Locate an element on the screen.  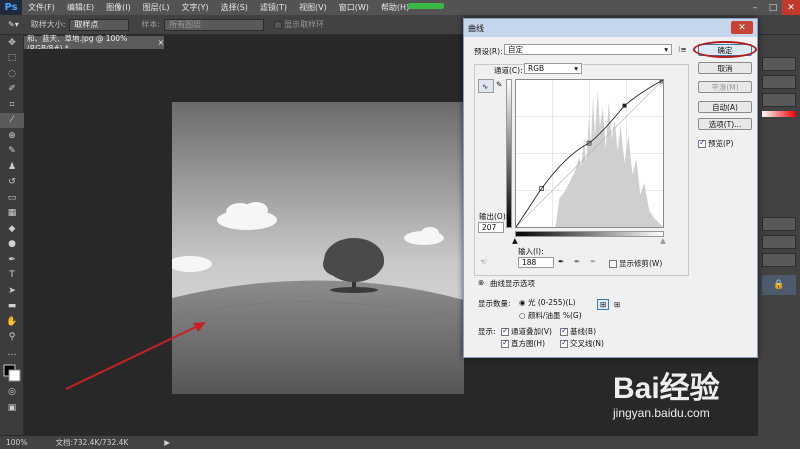
dialog-close-icon: ✕ is located at coordinates (742, 27).